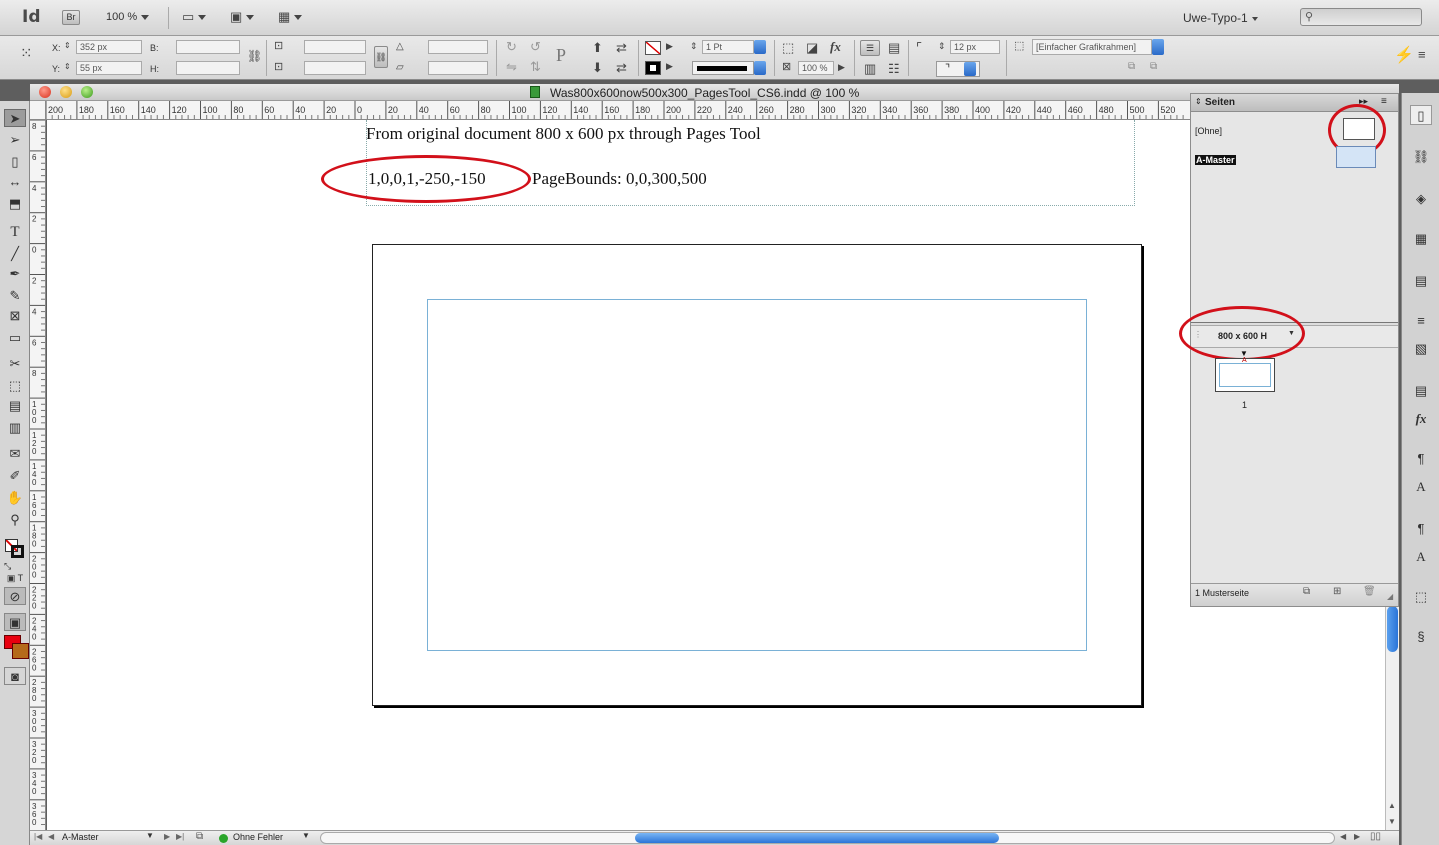  What do you see at coordinates (1131, 67) in the screenshot?
I see `clear-overrides-icon: ⧉` at bounding box center [1131, 67].